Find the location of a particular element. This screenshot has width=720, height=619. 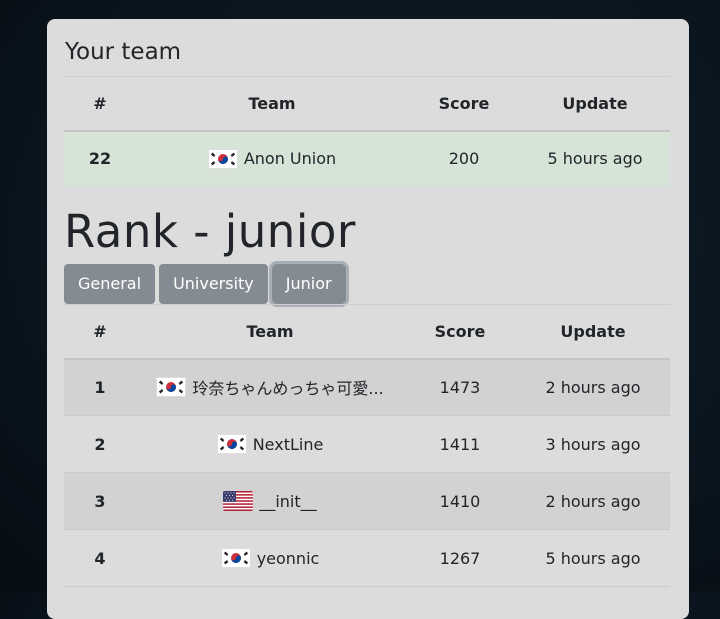

your-team-title: Your team is located at coordinates (123, 52).